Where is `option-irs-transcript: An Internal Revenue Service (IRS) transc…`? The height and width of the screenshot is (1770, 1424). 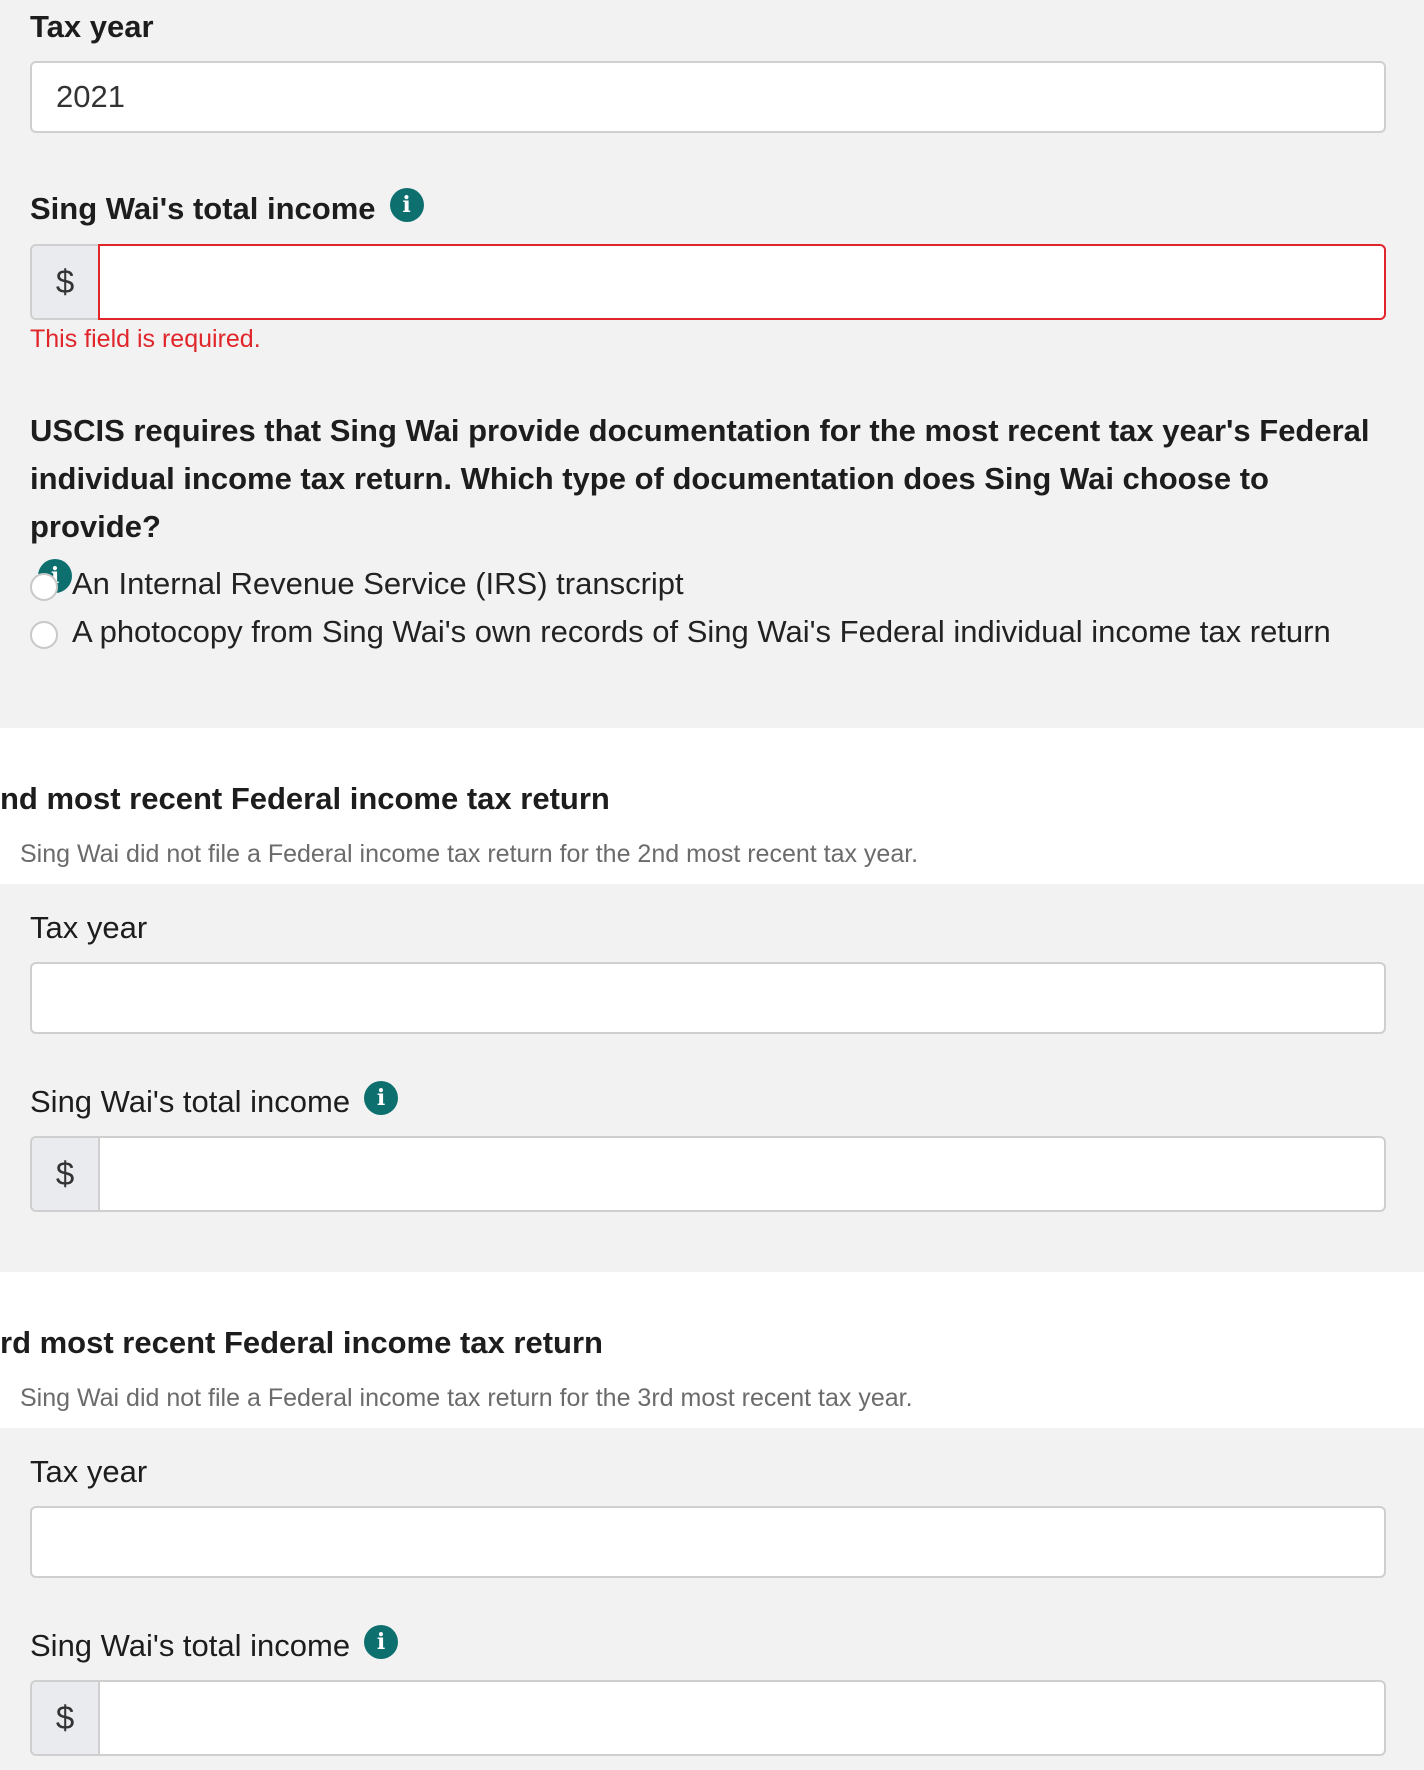 option-irs-transcript: An Internal Revenue Service (IRS) transc… is located at coordinates (357, 584).